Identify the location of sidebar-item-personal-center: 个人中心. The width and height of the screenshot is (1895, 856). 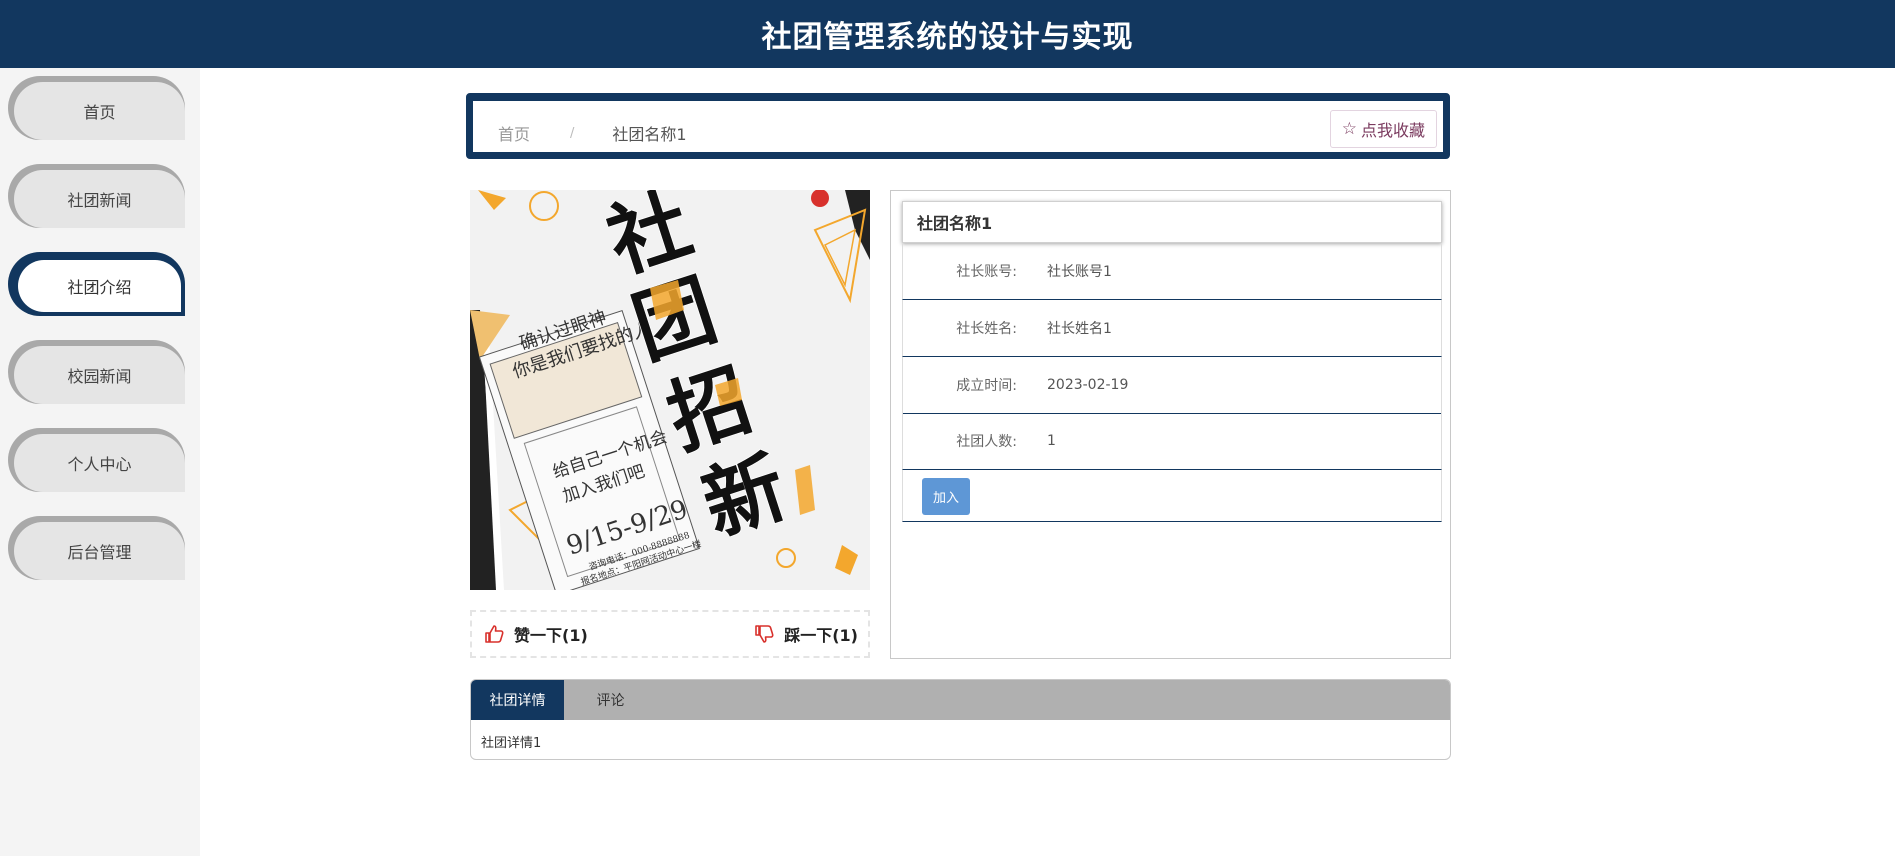
(96, 460).